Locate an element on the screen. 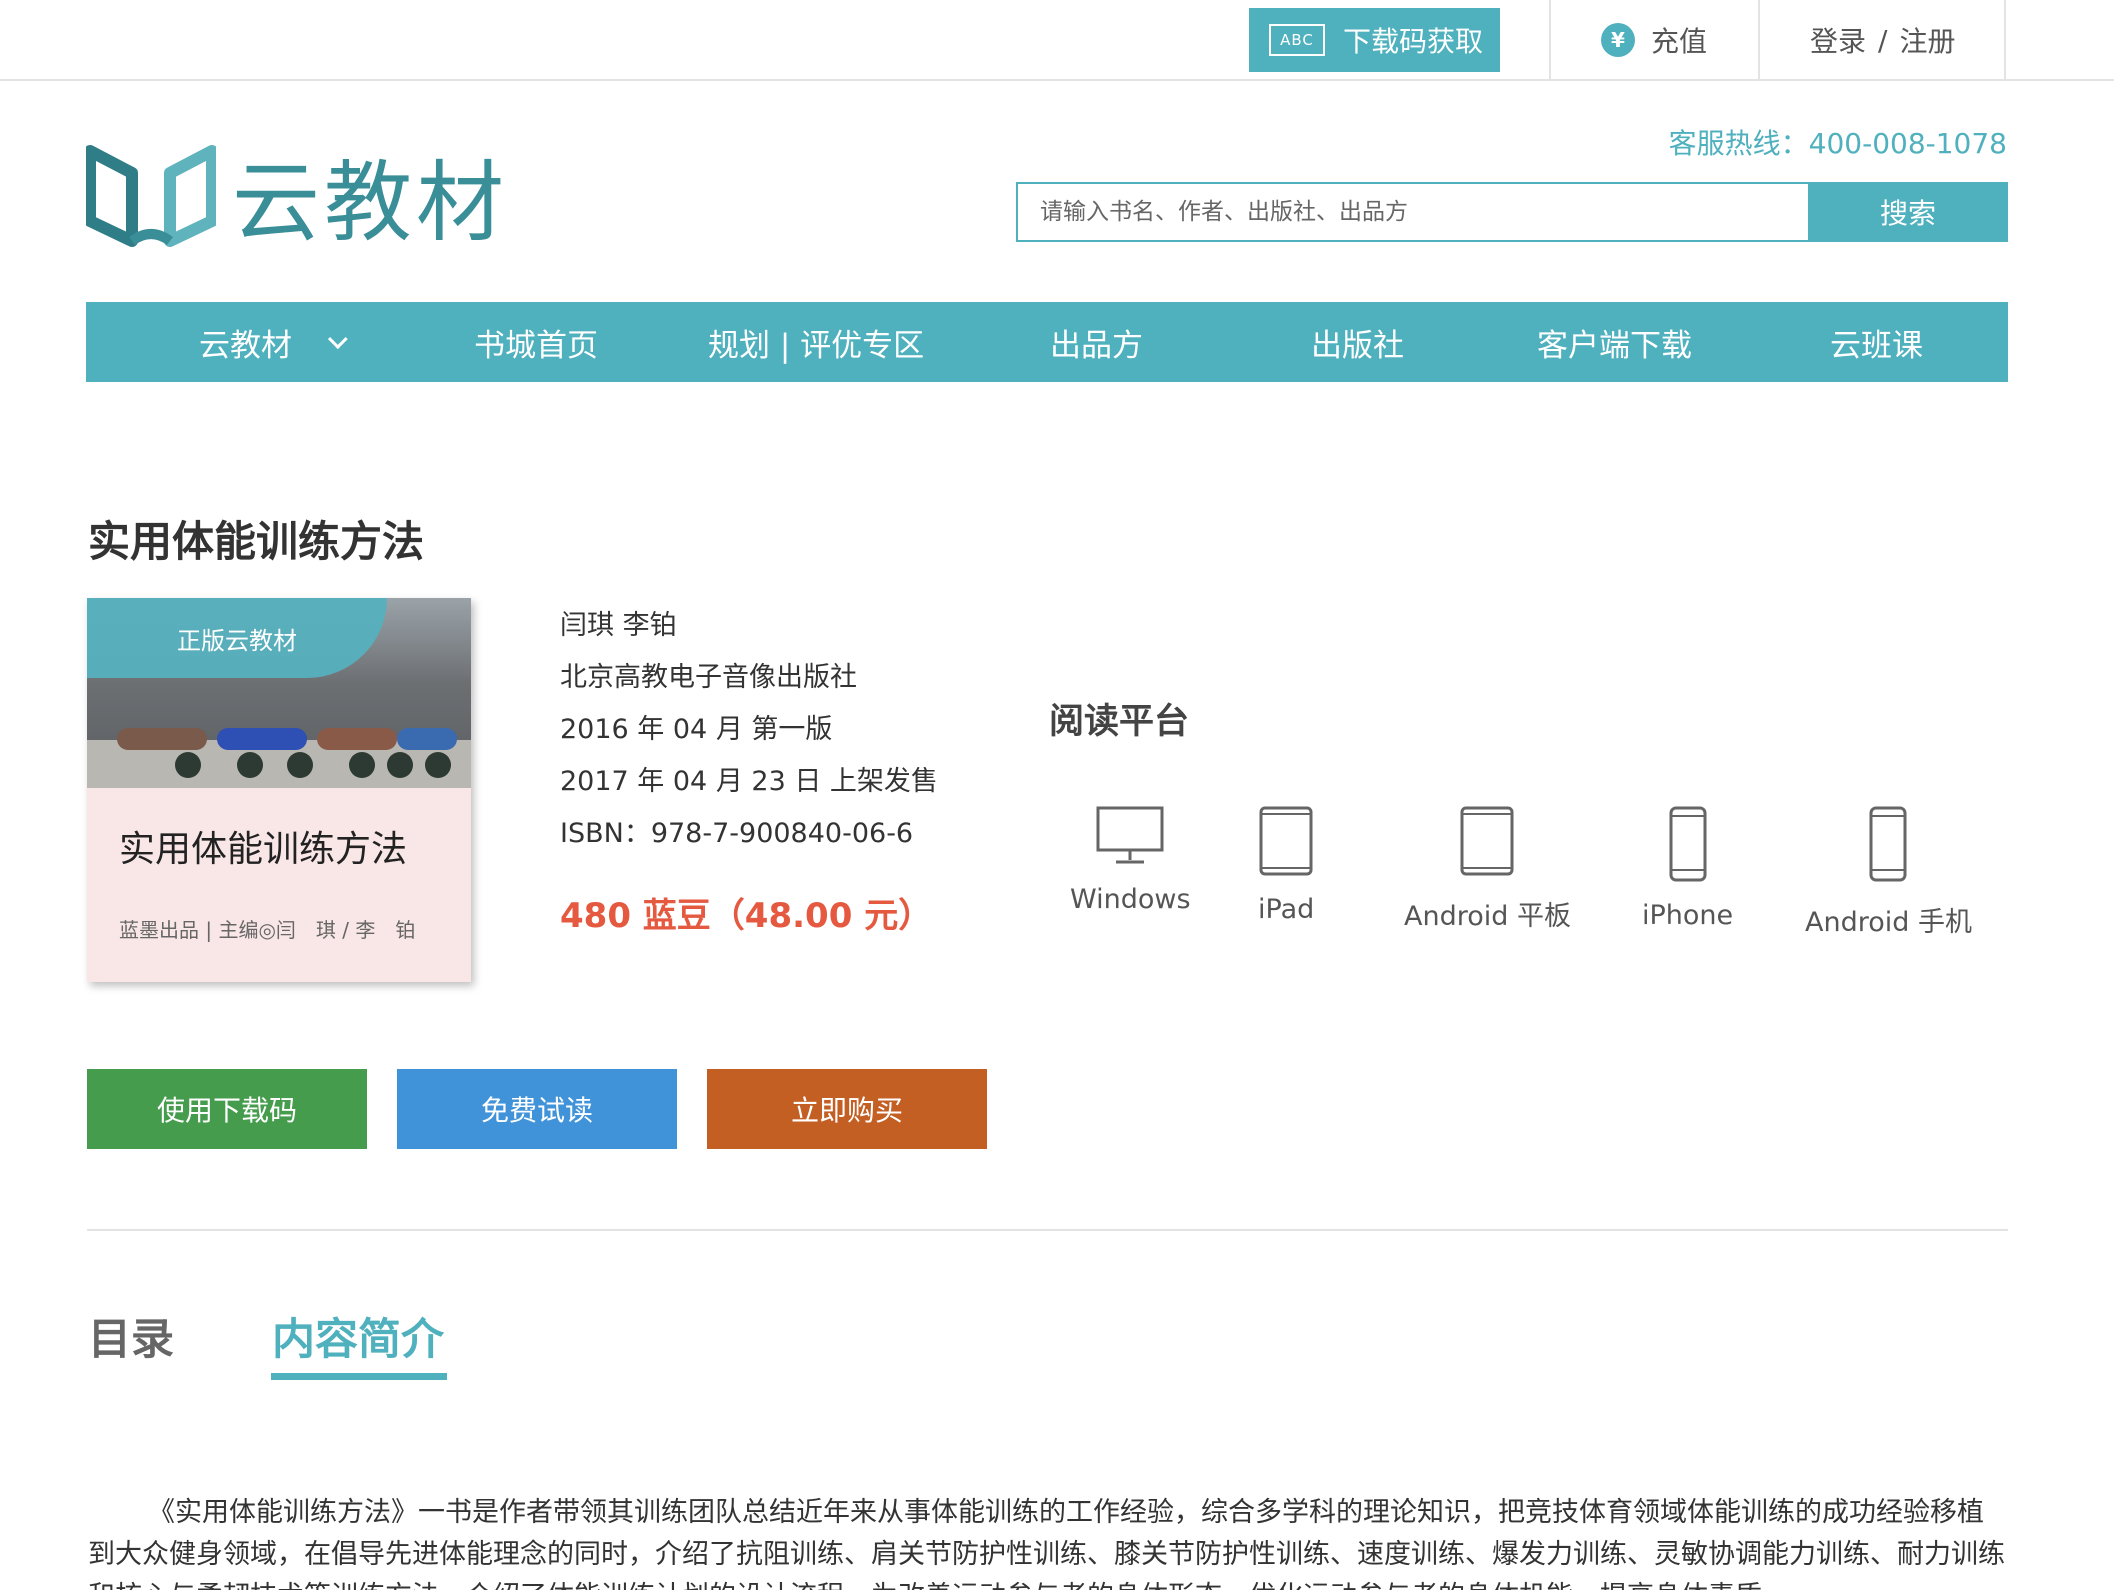 This screenshot has height=1590, width=2114. book-edition: 2016 年 04 月 第一版 is located at coordinates (696, 729).